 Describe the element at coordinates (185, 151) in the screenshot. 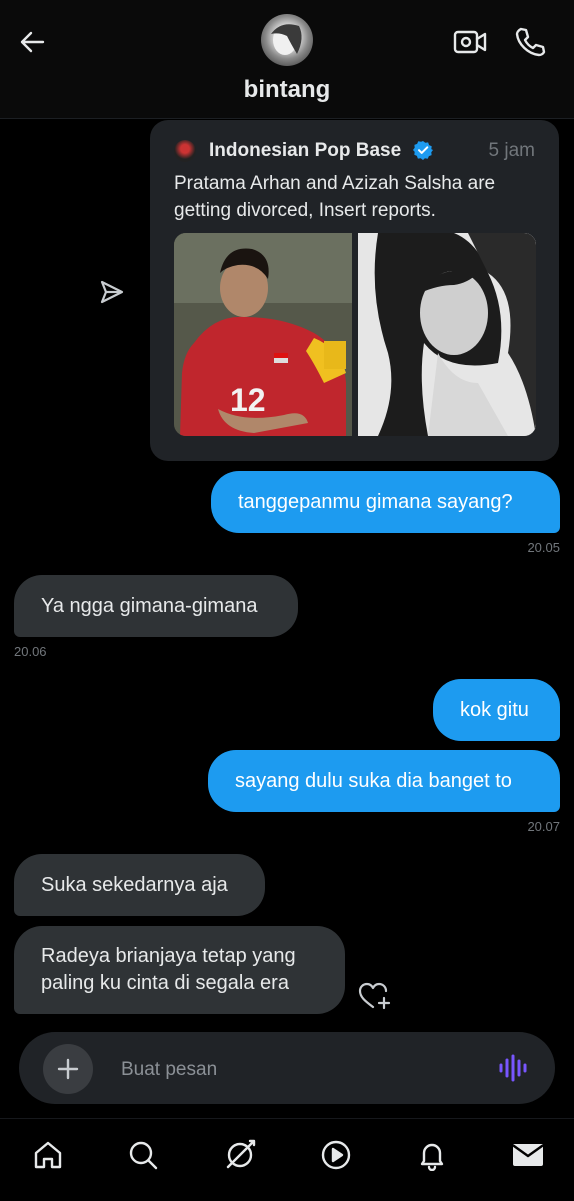

I see `source-avatar` at that location.